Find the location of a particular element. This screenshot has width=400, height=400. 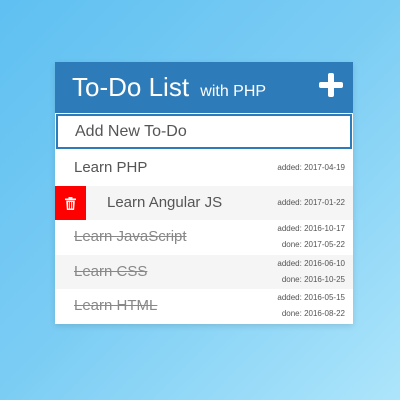

added-date: added: 2016-10-17 is located at coordinates (311, 229).